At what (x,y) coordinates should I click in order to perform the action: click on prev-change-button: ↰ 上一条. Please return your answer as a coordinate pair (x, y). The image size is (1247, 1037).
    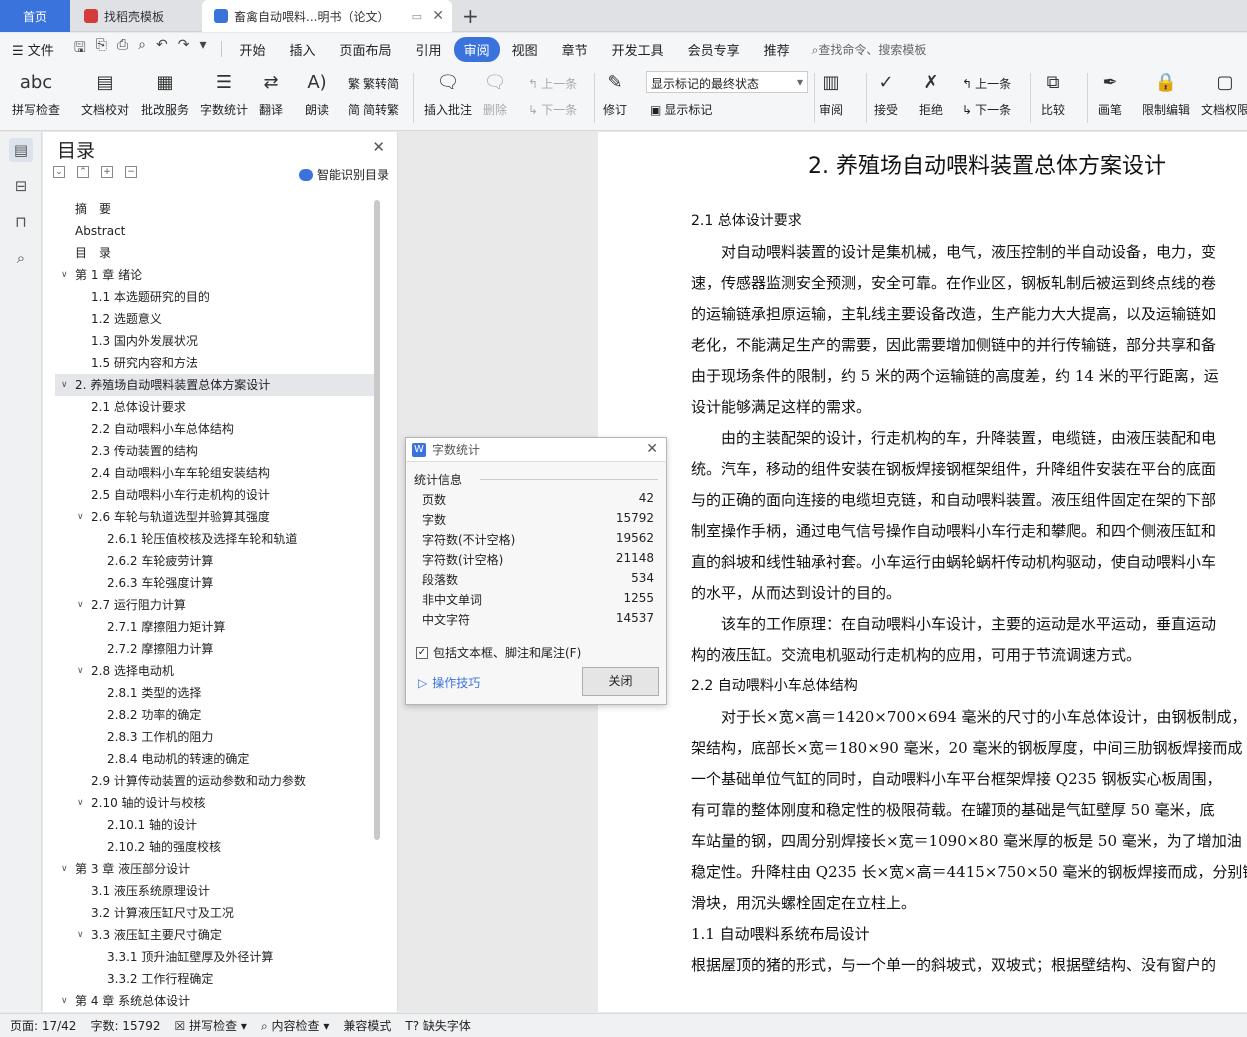
    Looking at the image, I should click on (986, 83).